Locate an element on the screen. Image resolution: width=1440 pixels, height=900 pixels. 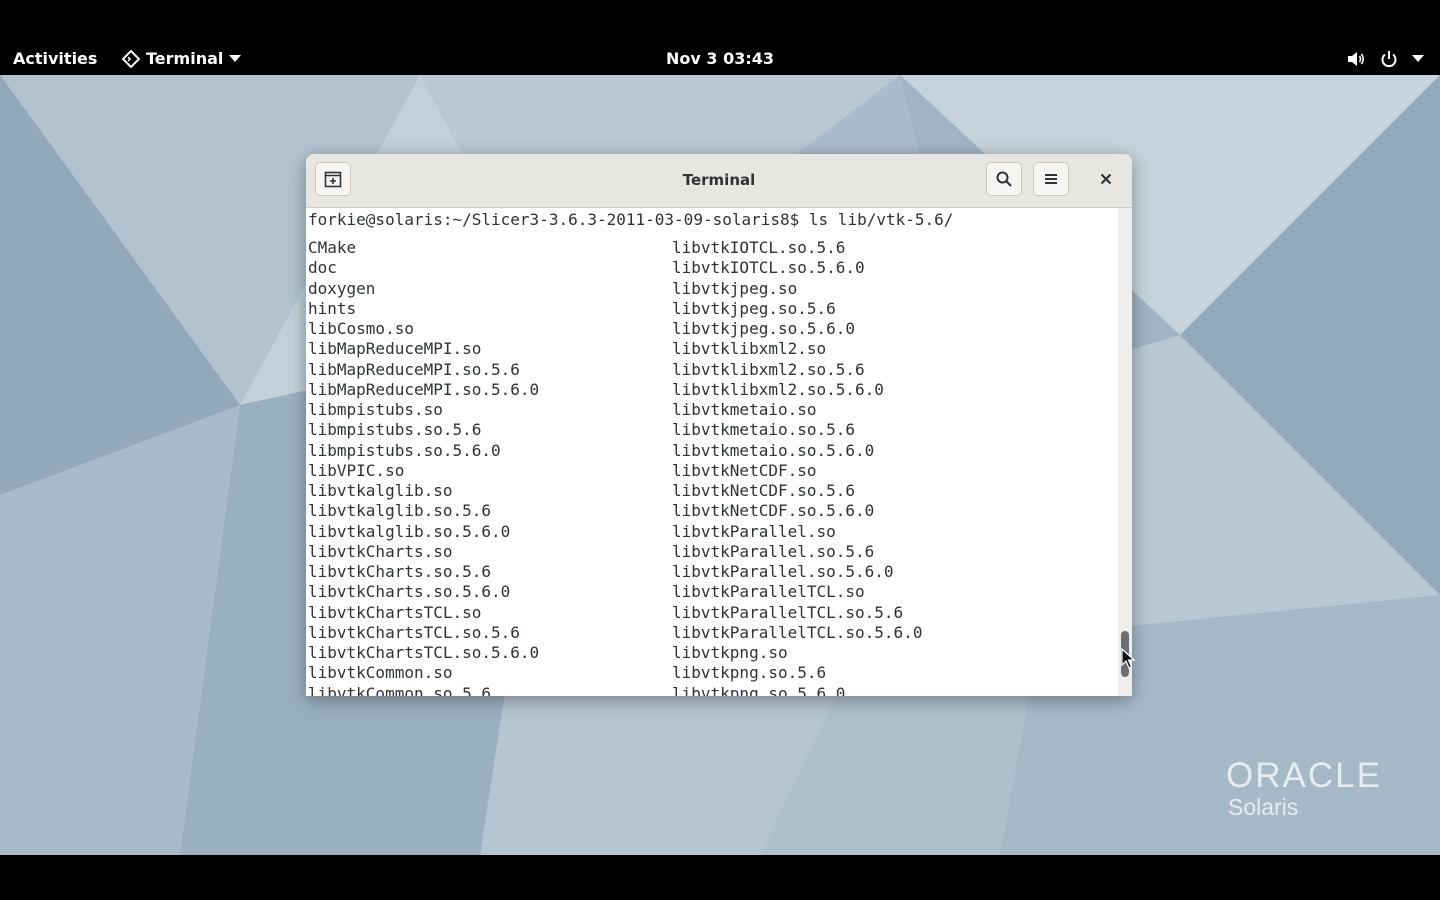
close-icon is located at coordinates (1106, 179).